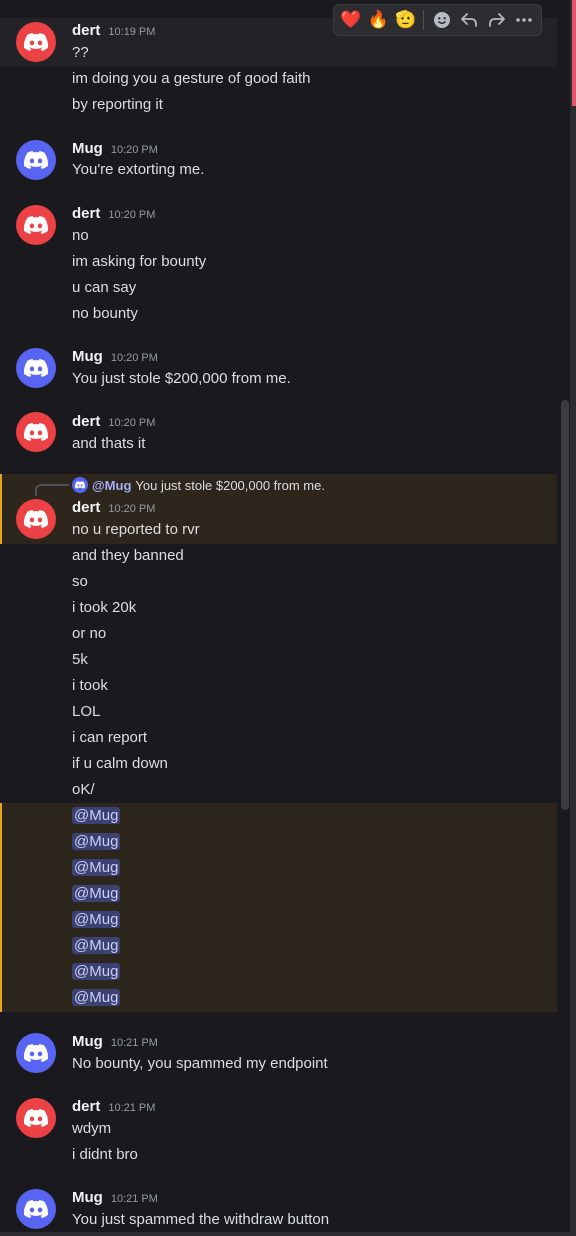 The width and height of the screenshot is (576, 1236). Describe the element at coordinates (288, 1234) in the screenshot. I see `composer-edge` at that location.